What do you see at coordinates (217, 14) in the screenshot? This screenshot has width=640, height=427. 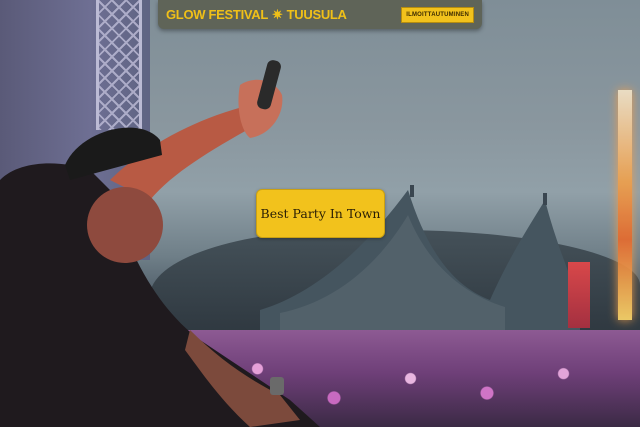 I see `logo-text-glow-festival: GLOW FESTIVAL` at bounding box center [217, 14].